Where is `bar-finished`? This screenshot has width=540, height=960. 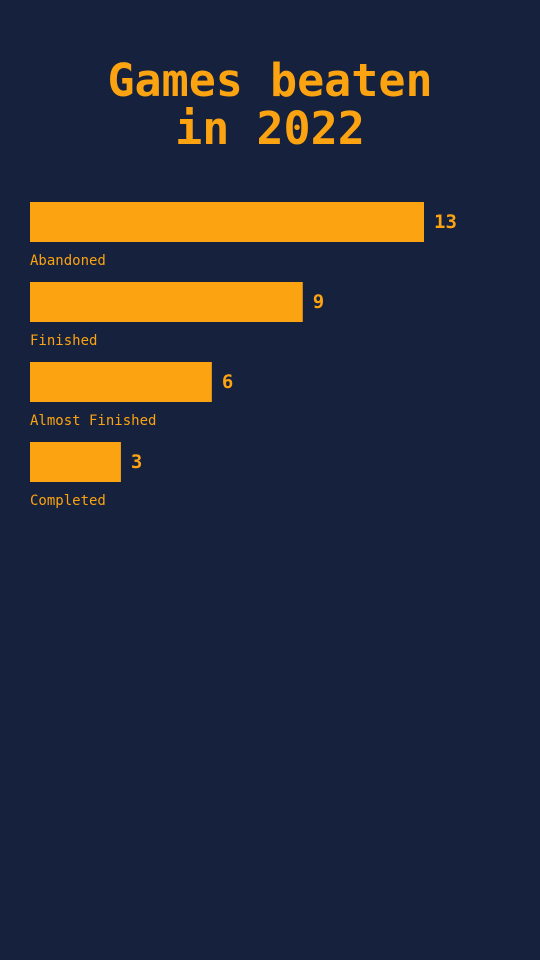
bar-finished is located at coordinates (166, 302).